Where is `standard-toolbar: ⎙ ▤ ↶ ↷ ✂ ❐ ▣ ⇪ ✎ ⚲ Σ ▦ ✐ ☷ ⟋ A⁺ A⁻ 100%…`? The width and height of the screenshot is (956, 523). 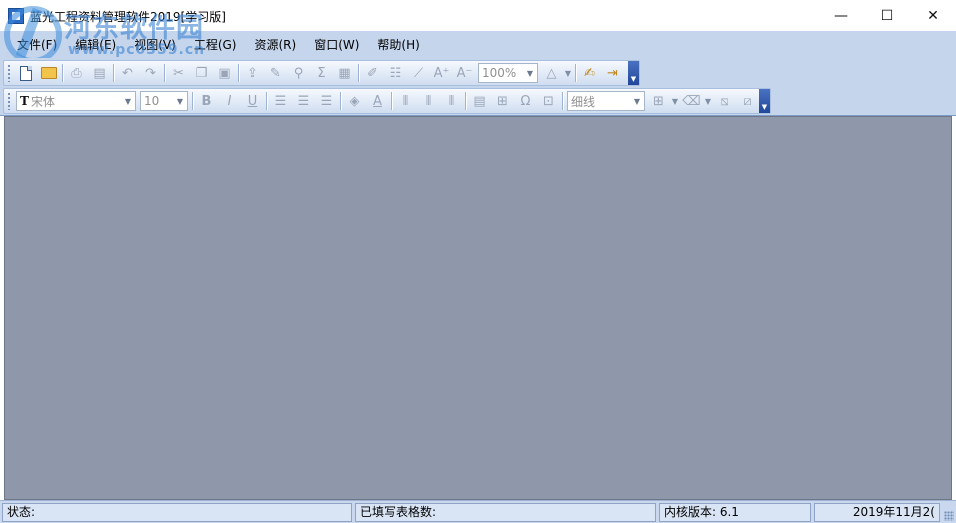 standard-toolbar: ⎙ ▤ ↶ ↷ ✂ ❐ ▣ ⇪ ✎ ⚲ Σ ▦ ✐ ☷ ⟋ A⁺ A⁻ 100%… is located at coordinates (321, 73).